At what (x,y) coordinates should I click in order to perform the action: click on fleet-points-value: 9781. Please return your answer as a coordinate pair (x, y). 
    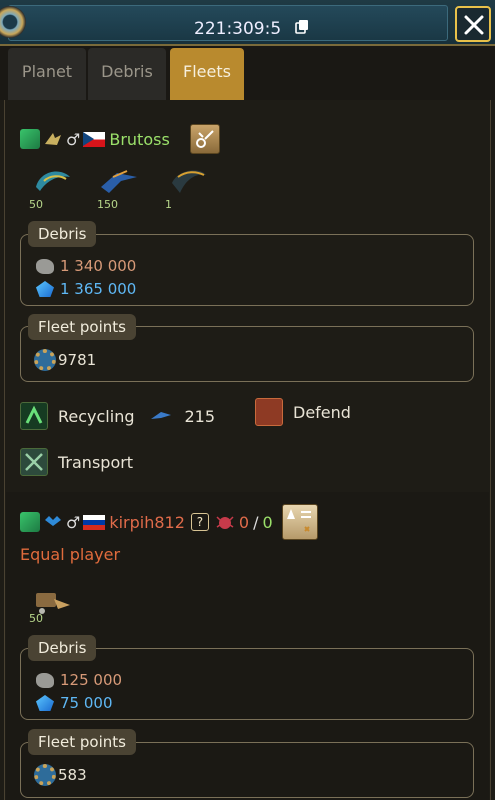
    Looking at the image, I should click on (77, 360).